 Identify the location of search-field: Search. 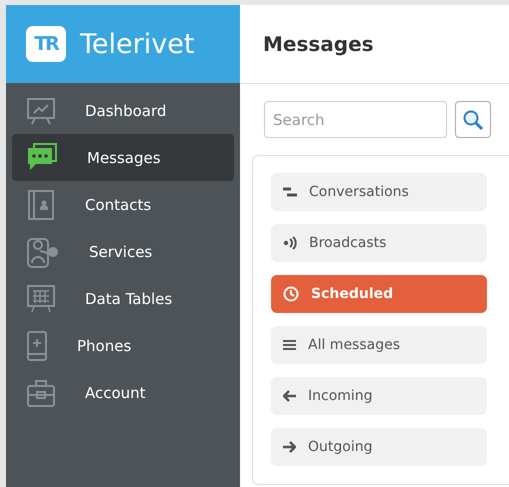
(355, 119).